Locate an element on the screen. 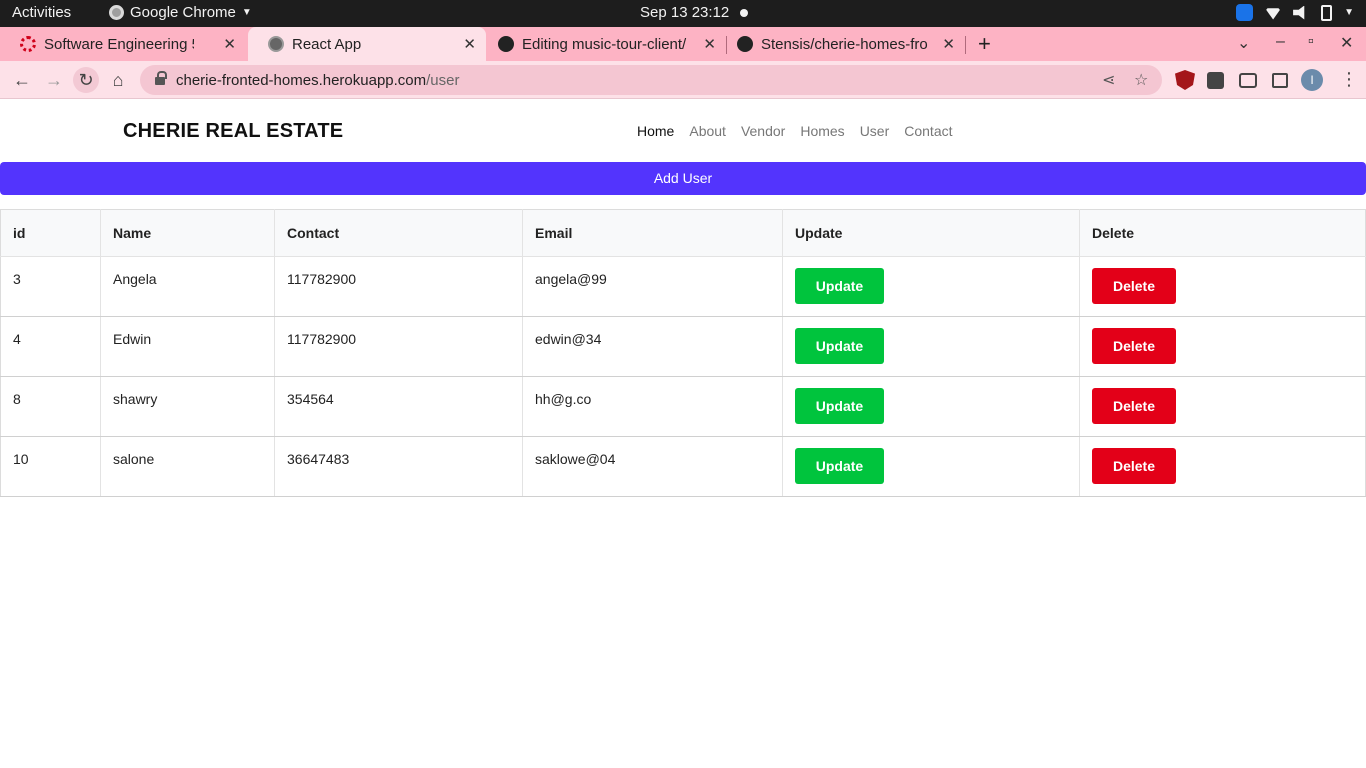 This screenshot has height=768, width=1366. chrome-icon is located at coordinates (116, 12).